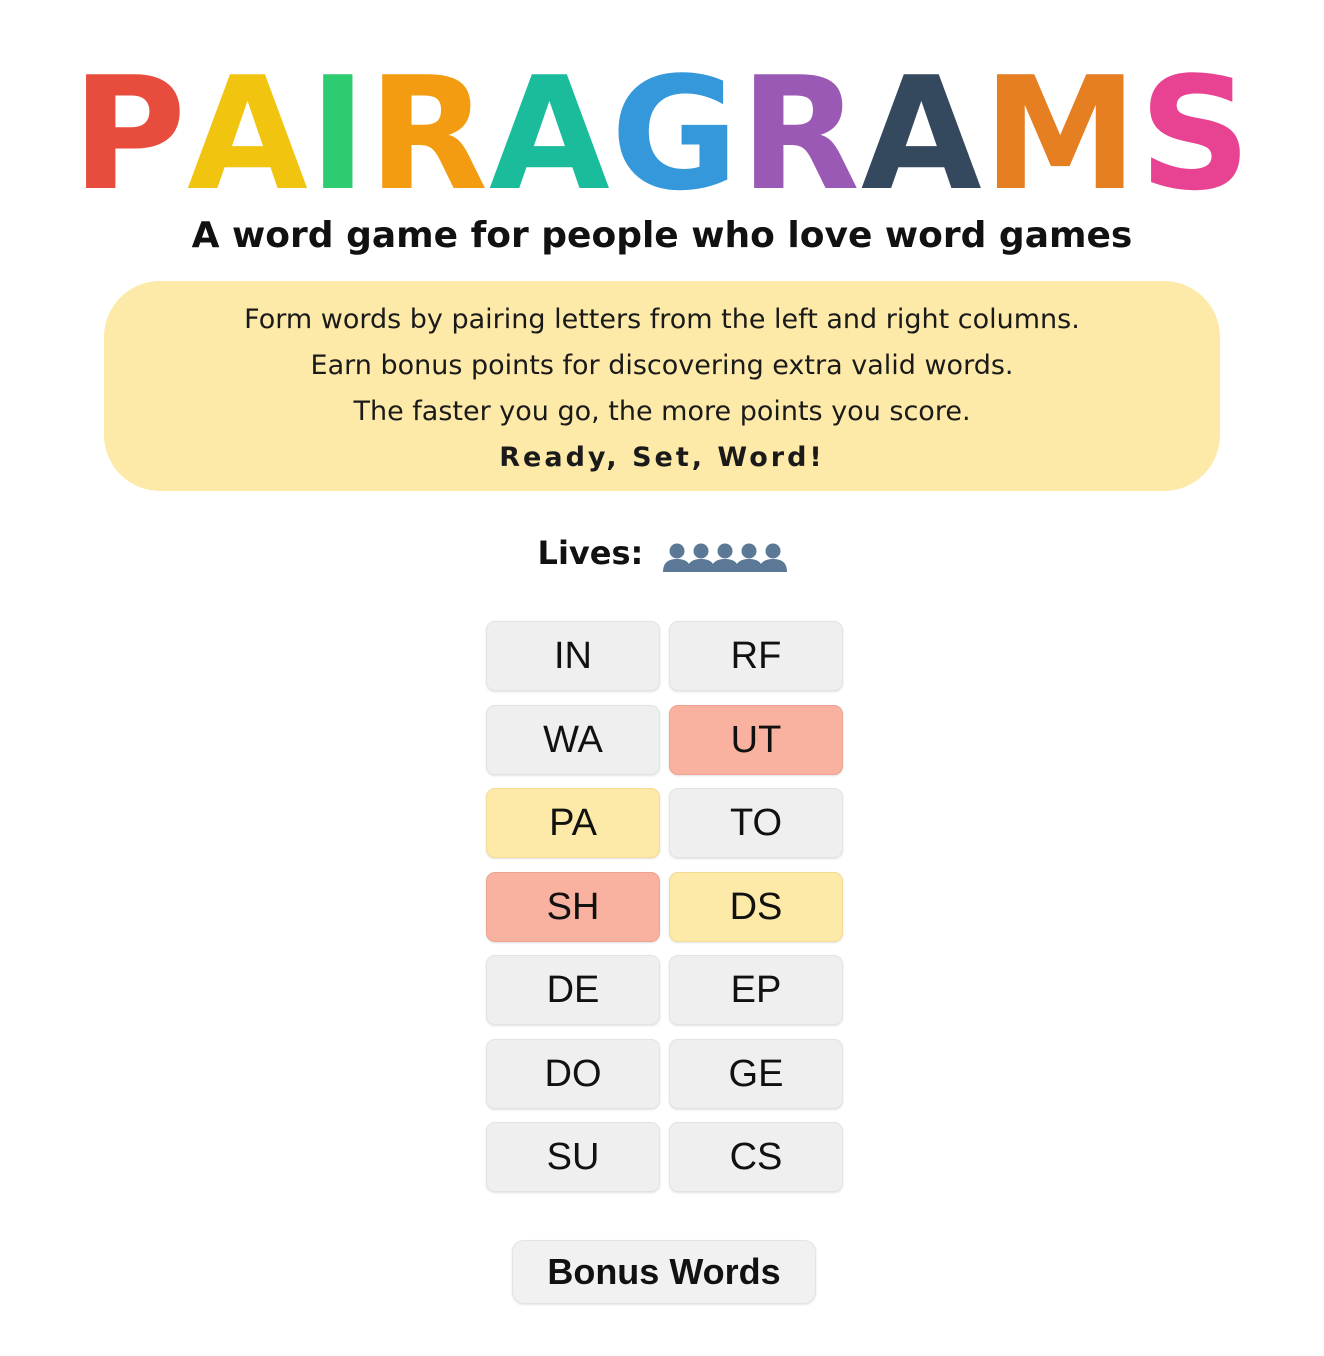 The height and width of the screenshot is (1356, 1324). What do you see at coordinates (573, 823) in the screenshot?
I see `tile-left: PA` at bounding box center [573, 823].